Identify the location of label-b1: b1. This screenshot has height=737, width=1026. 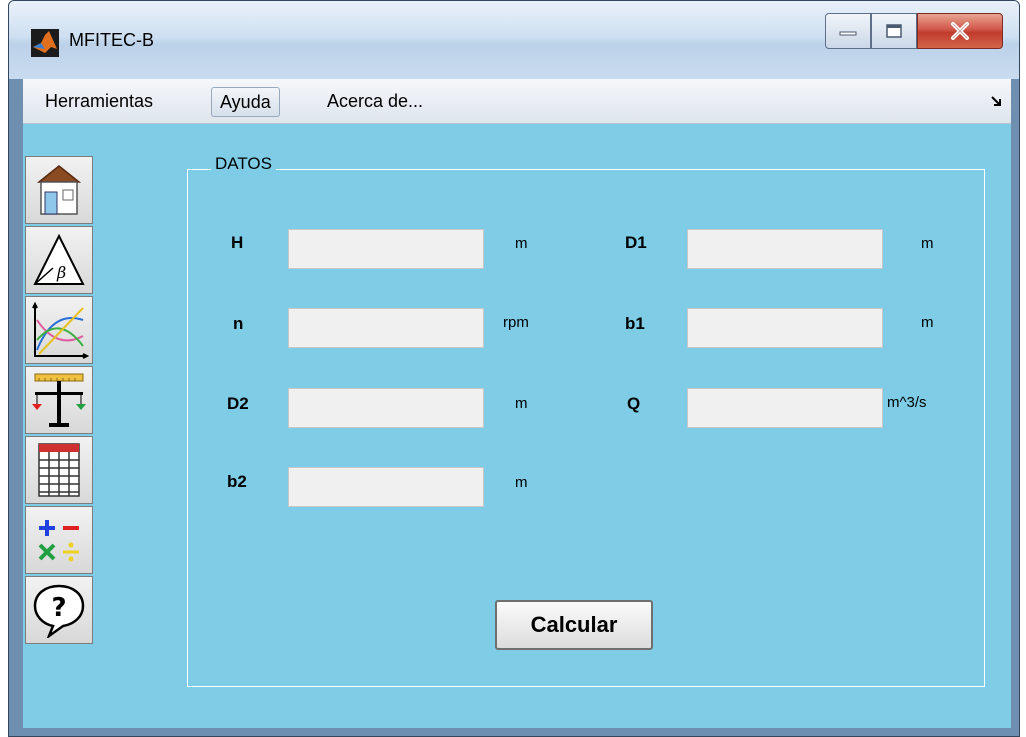
(635, 323).